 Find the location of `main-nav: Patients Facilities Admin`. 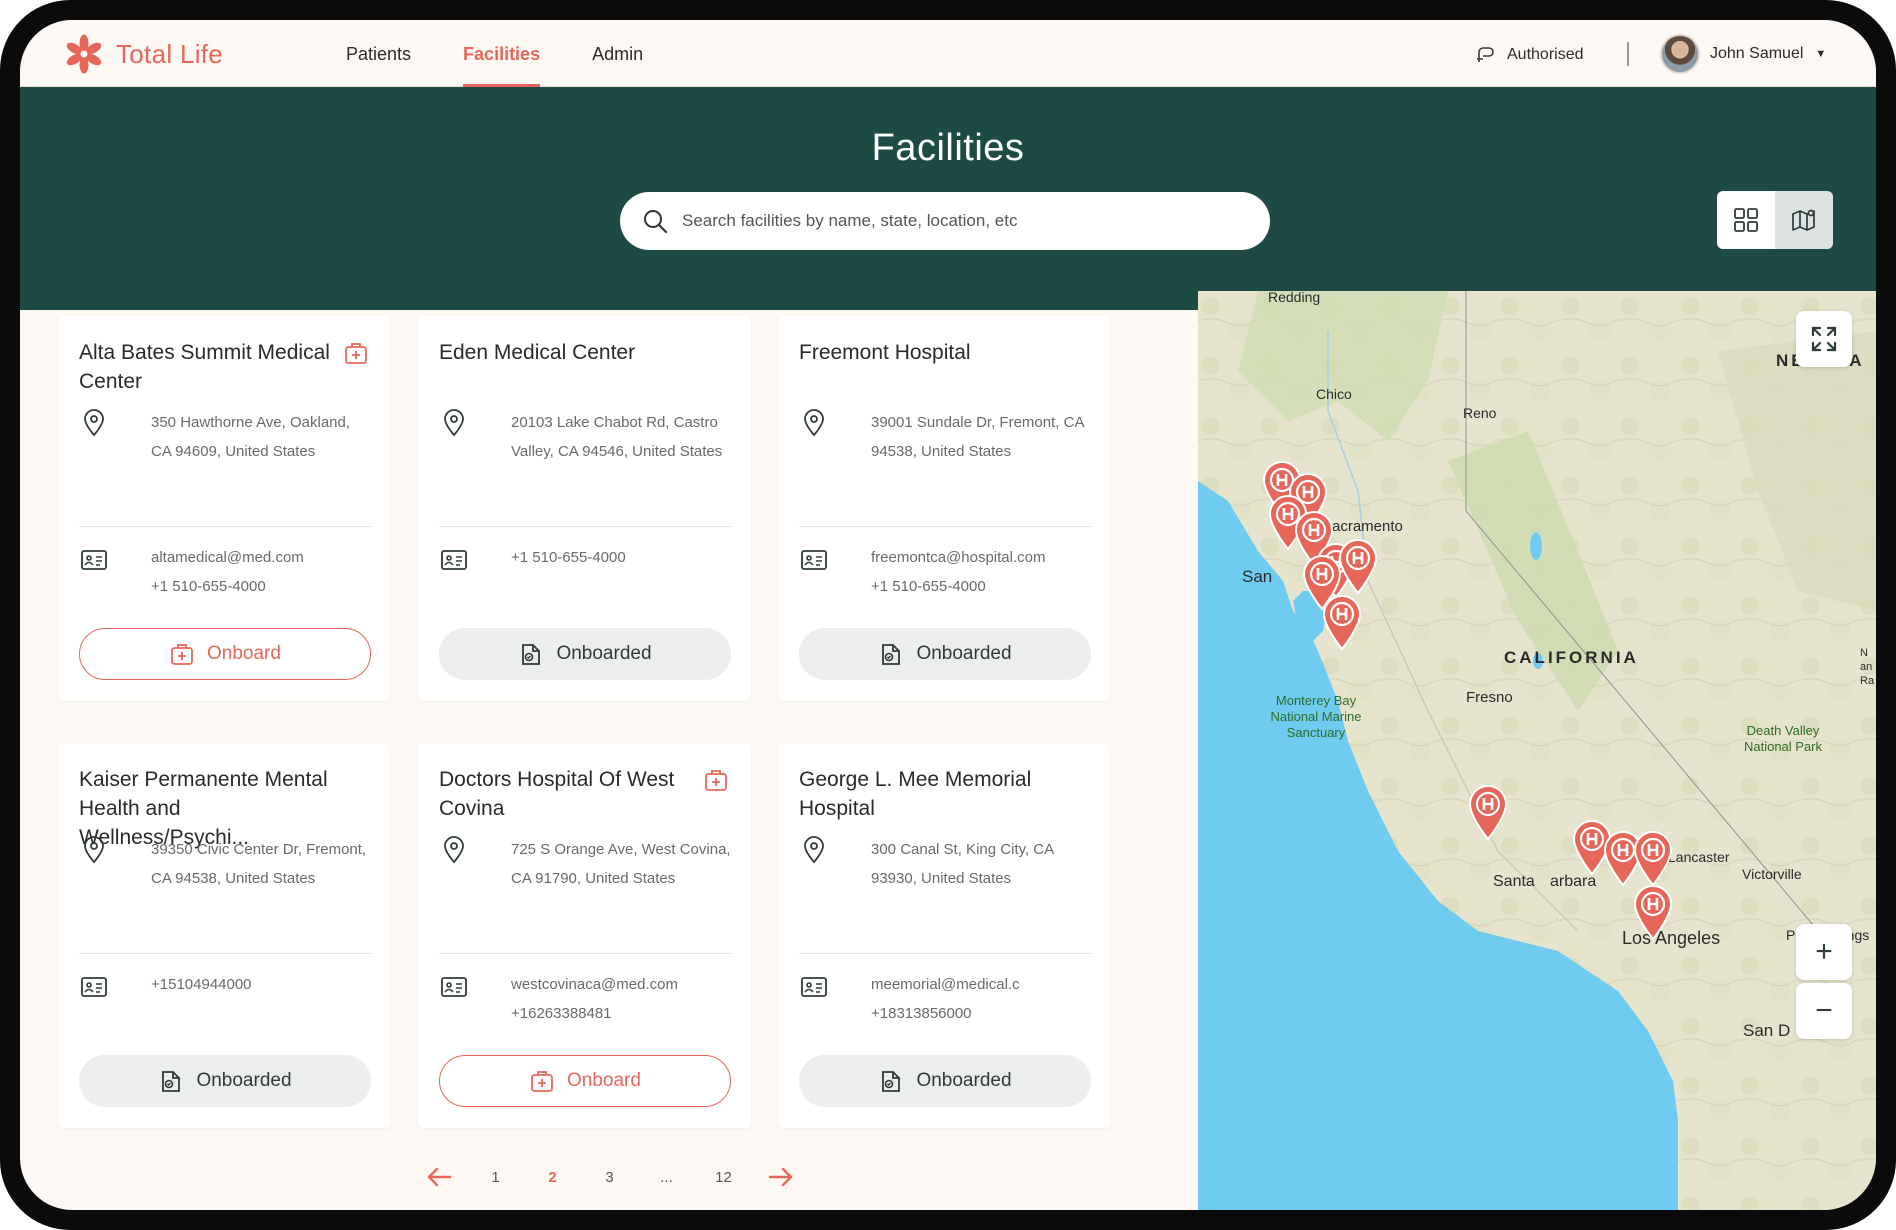

main-nav: Patients Facilities Admin is located at coordinates (494, 53).